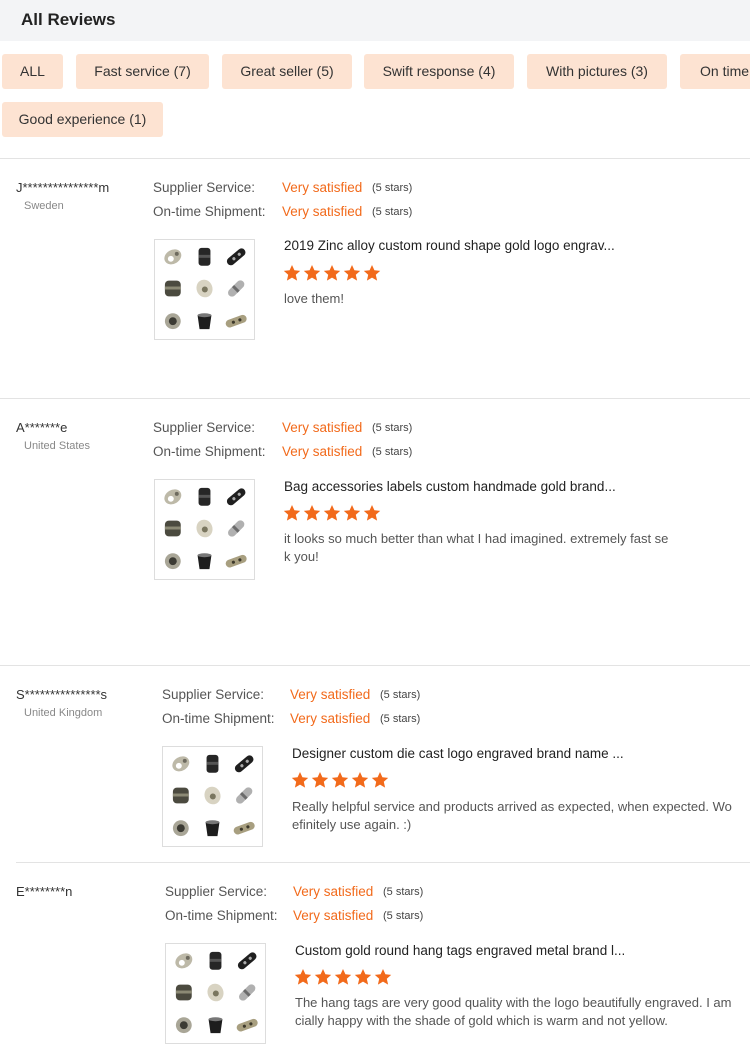 This screenshot has height=1050, width=750. What do you see at coordinates (597, 71) in the screenshot?
I see `filter-tag-with-pictures: With pictures (3)` at bounding box center [597, 71].